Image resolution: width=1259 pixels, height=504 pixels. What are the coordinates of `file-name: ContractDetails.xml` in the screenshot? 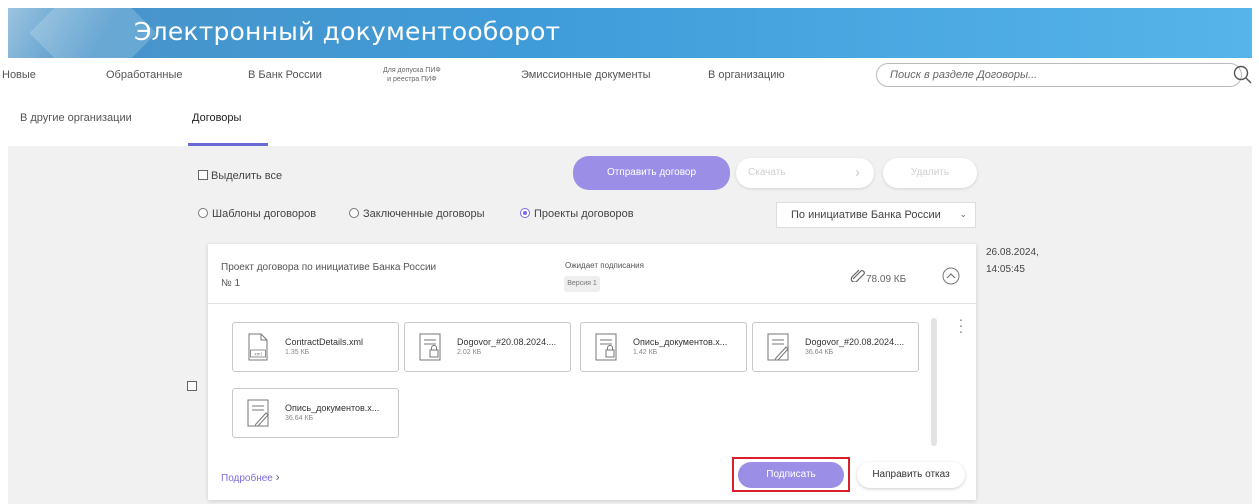 It's located at (324, 342).